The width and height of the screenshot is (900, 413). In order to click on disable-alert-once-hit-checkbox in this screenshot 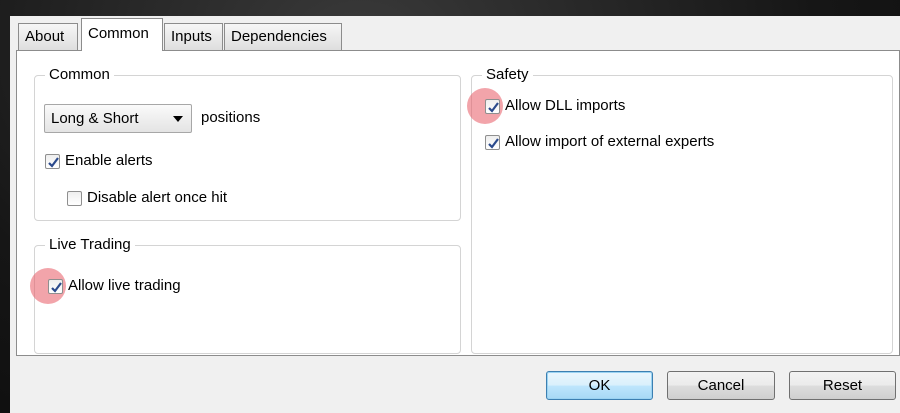, I will do `click(74, 198)`.